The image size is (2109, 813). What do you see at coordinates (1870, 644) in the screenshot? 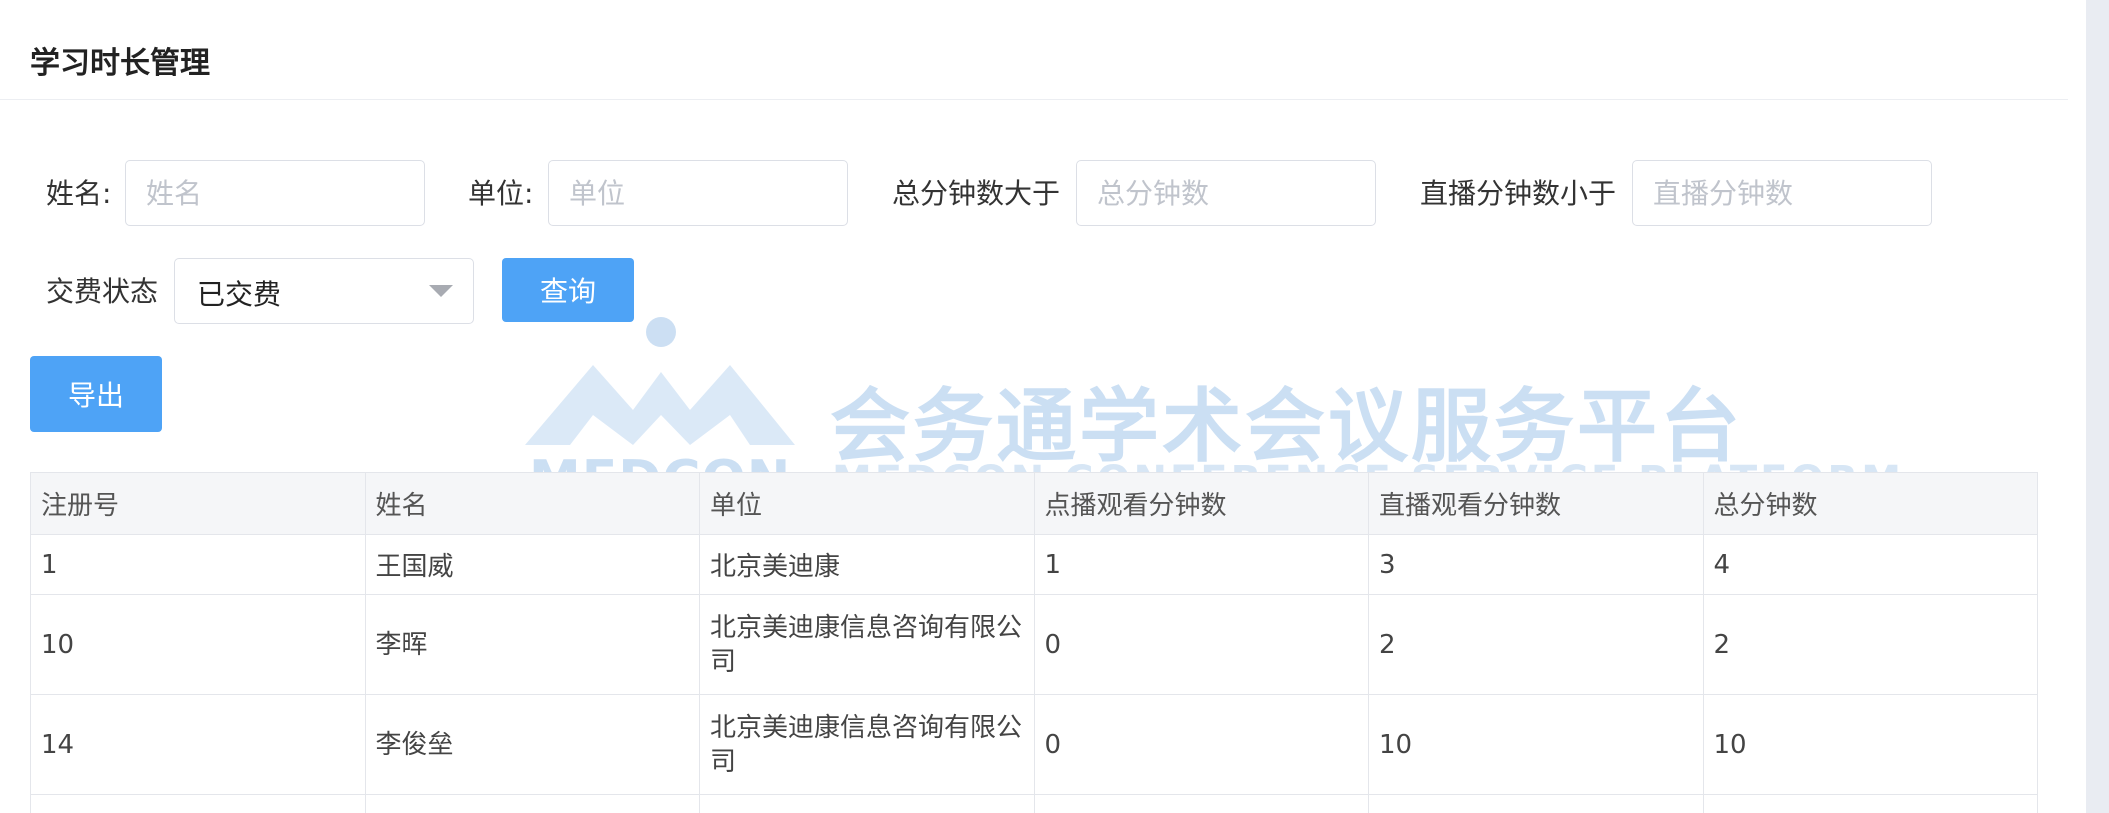
I see `cell-total-minutes: 2` at bounding box center [1870, 644].